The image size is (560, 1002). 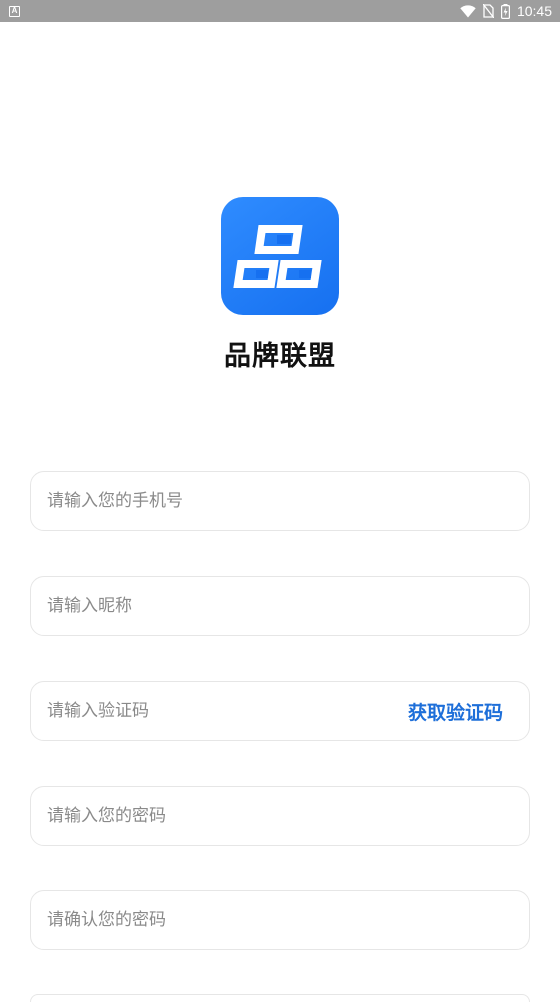 I want to click on status-right: 10:45, so click(x=506, y=11).